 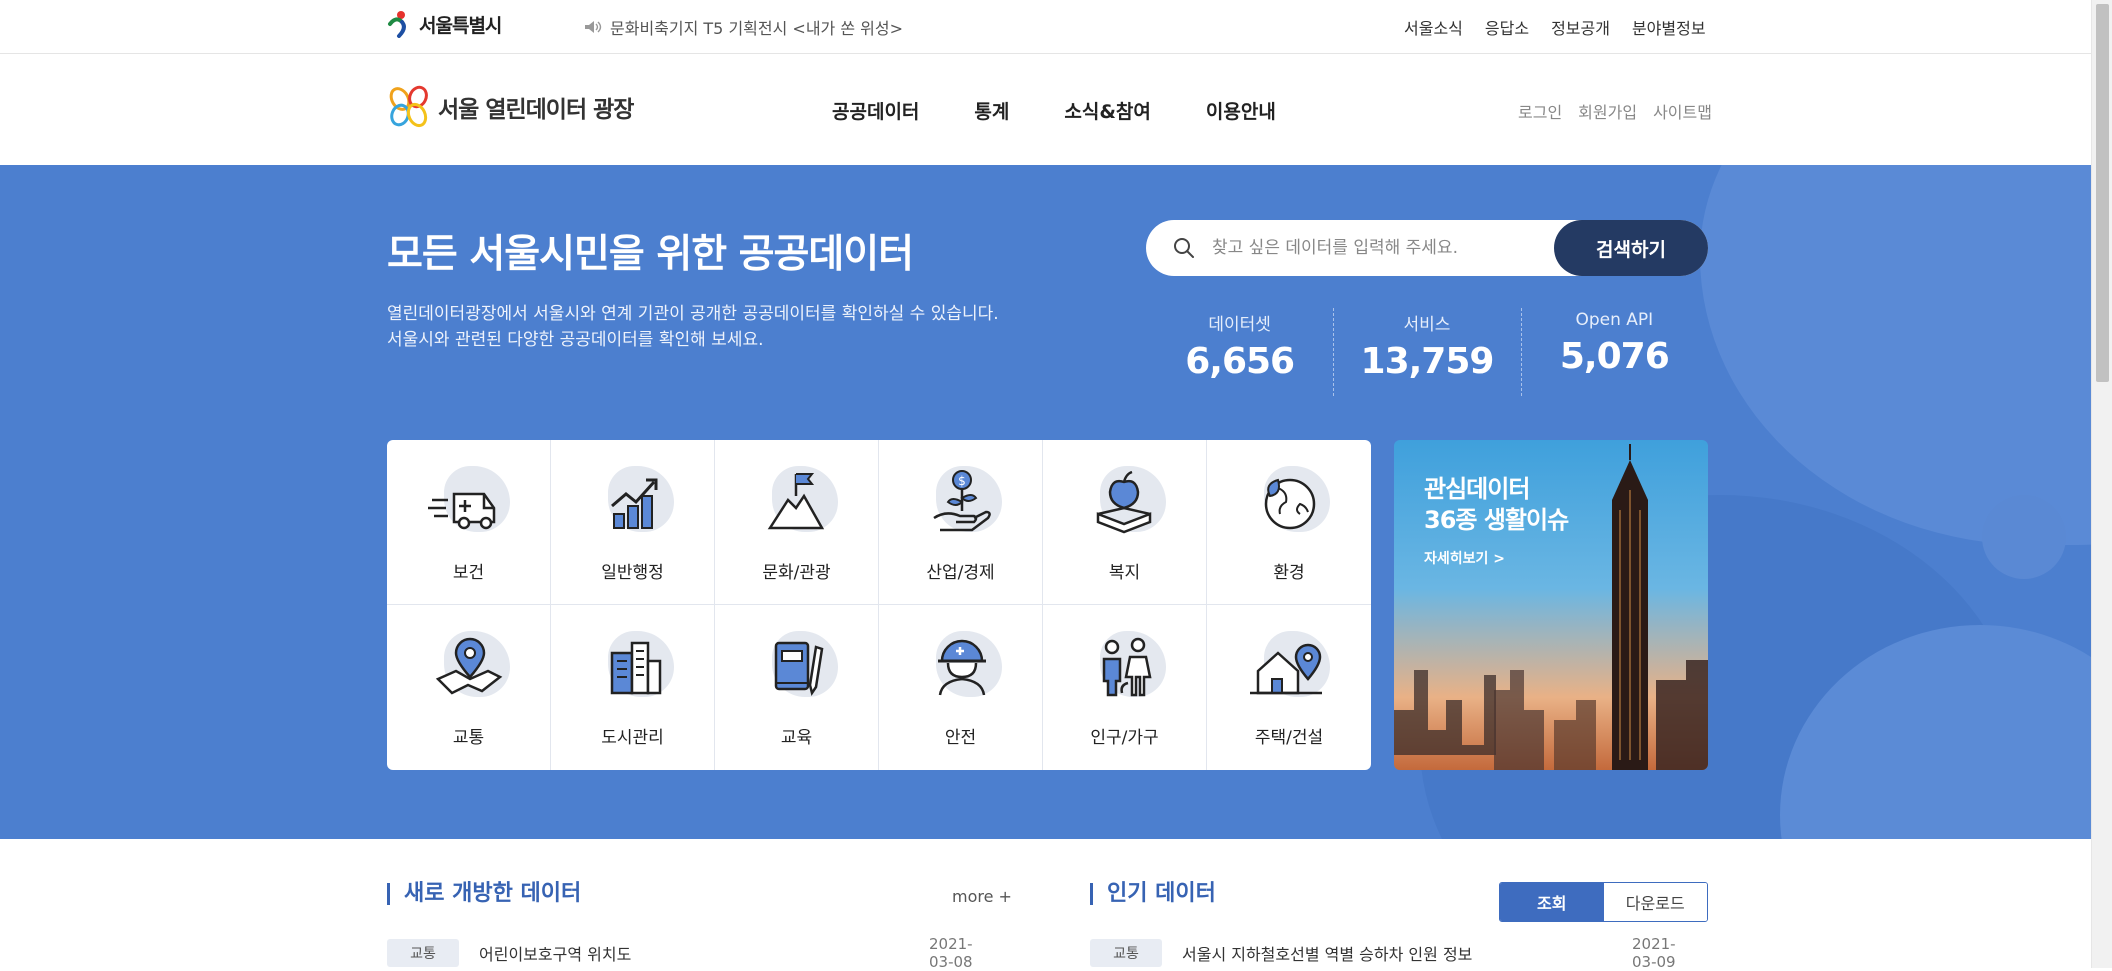 I want to click on banner-title-line: 관심데이터, so click(x=1477, y=489).